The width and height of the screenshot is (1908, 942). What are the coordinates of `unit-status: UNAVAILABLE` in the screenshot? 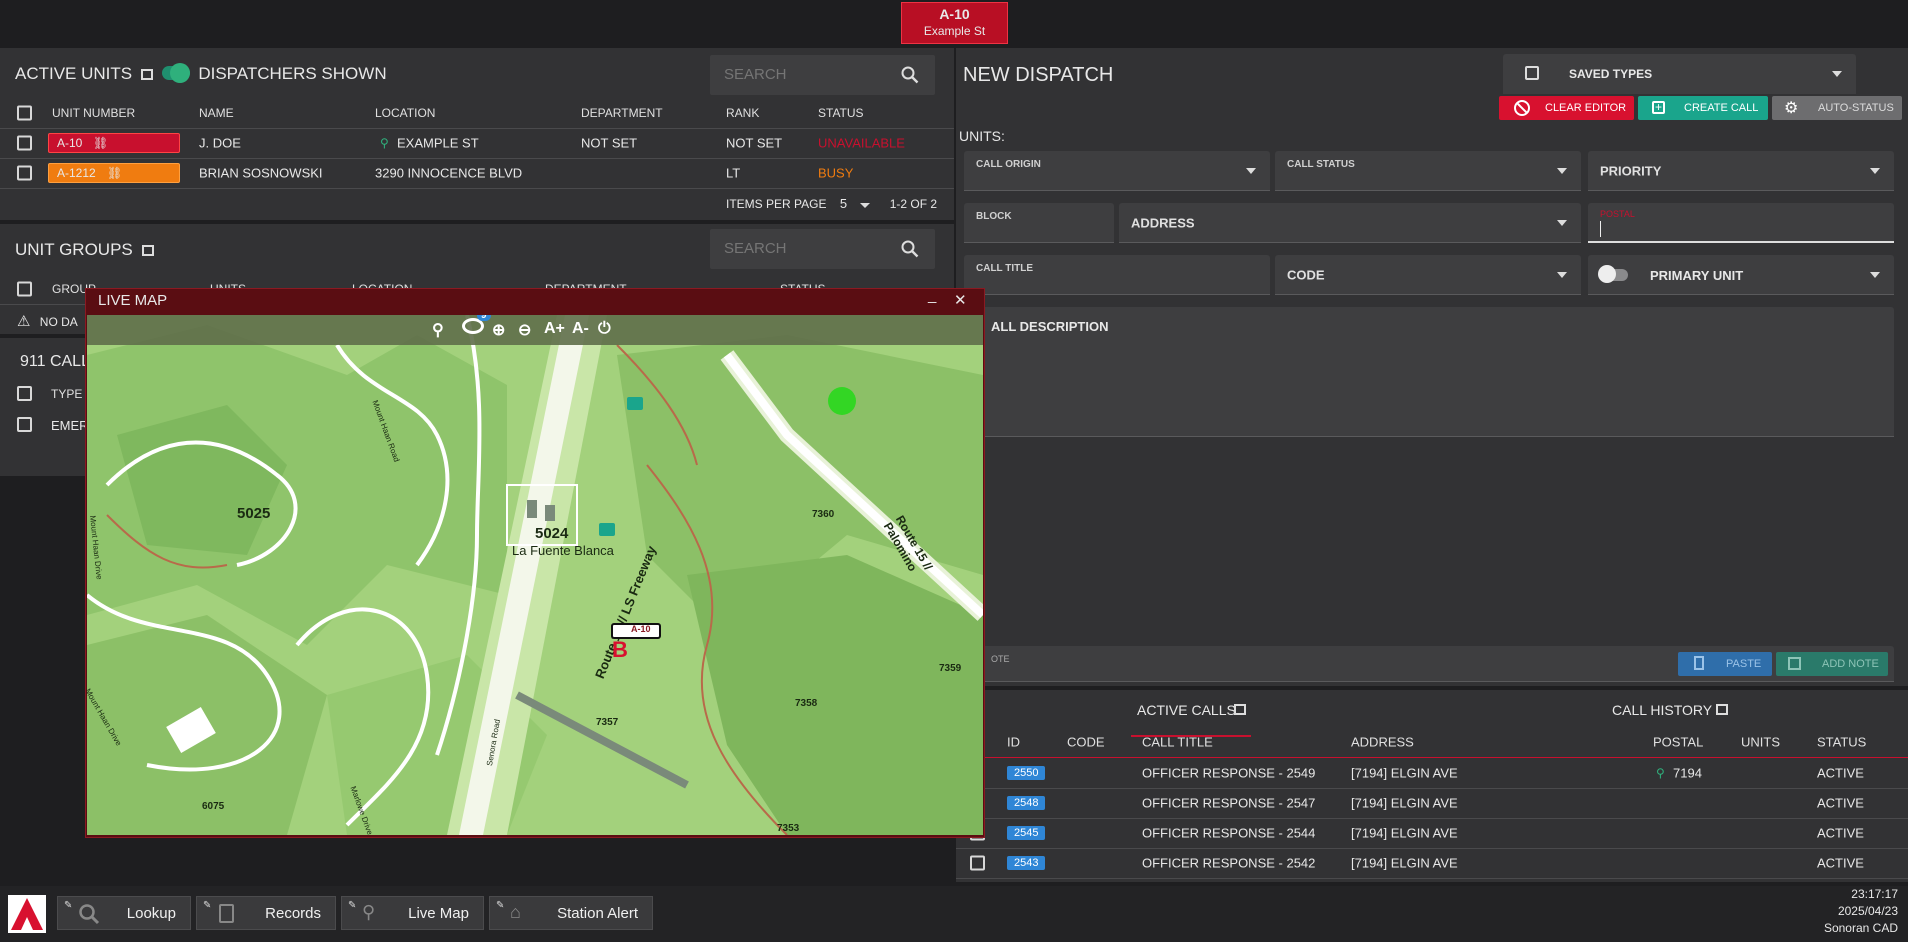 It's located at (861, 143).